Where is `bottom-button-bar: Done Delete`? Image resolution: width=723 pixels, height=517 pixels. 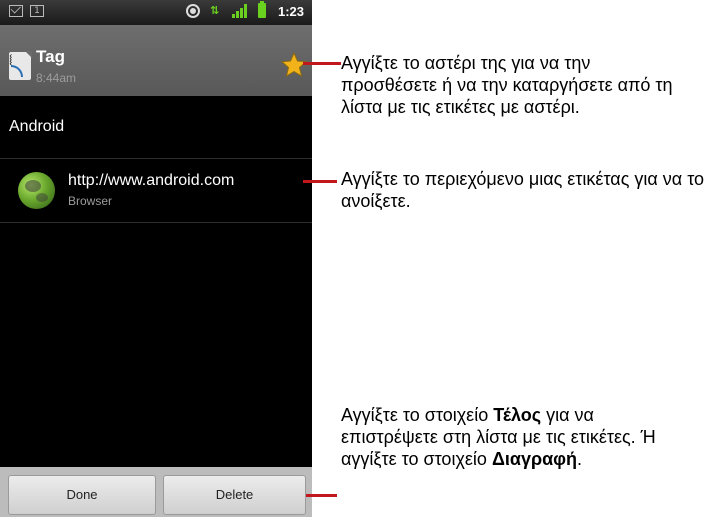
bottom-button-bar: Done Delete is located at coordinates (156, 492).